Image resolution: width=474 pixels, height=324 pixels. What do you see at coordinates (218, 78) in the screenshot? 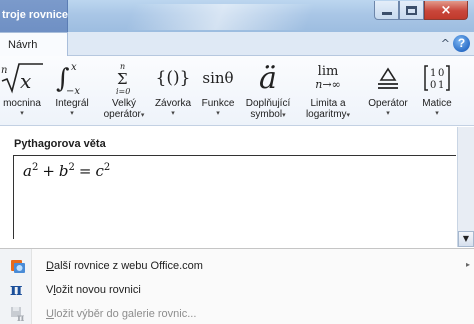
I see `function-icon: sinθ` at bounding box center [218, 78].